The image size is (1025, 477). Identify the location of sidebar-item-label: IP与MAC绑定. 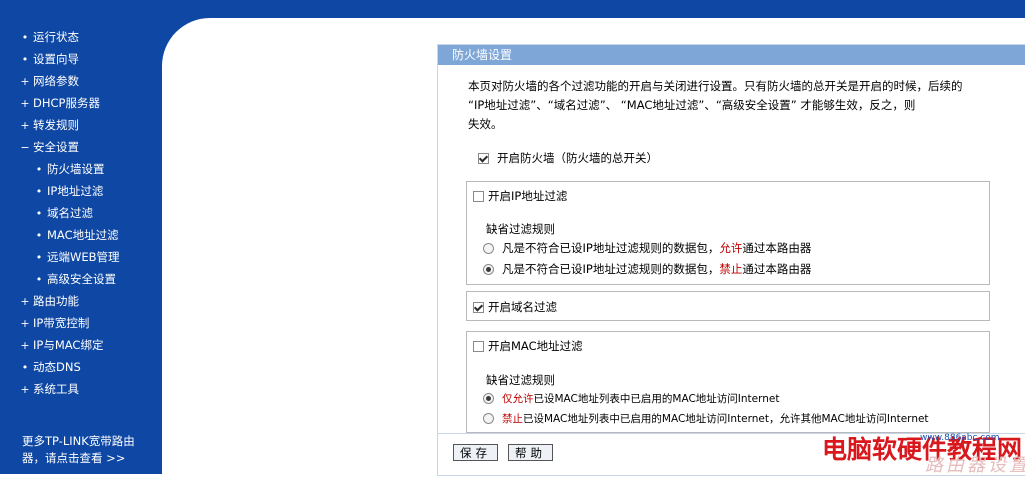
(68, 345).